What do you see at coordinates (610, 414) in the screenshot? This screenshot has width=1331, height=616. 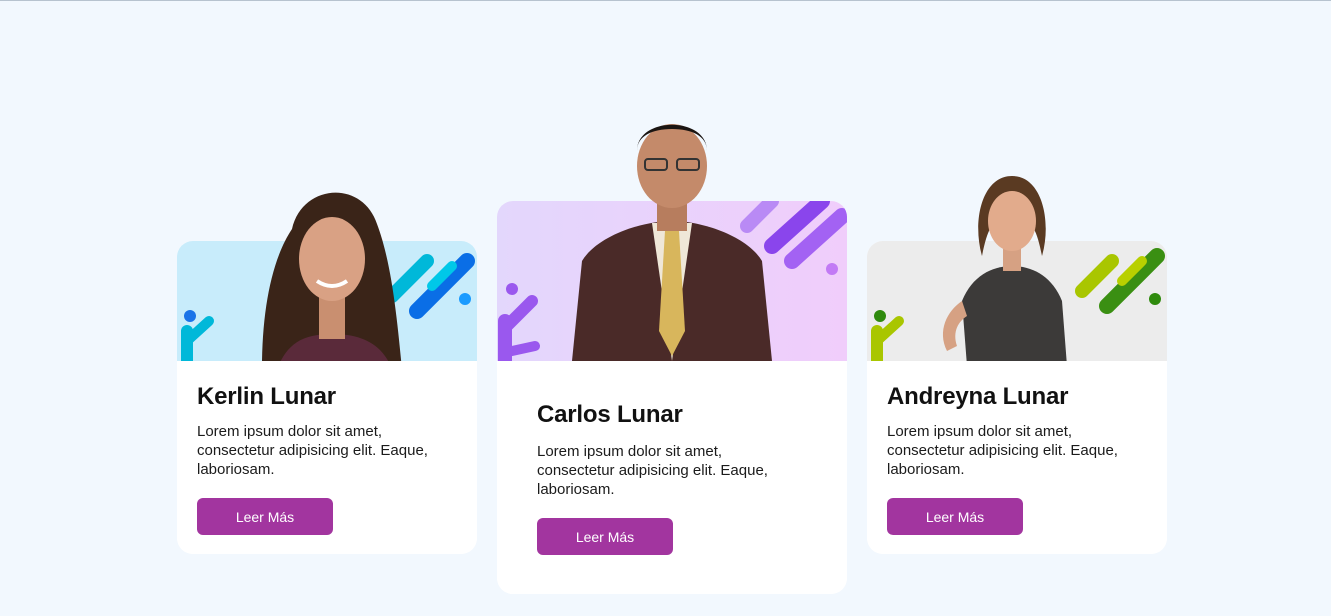 I see `member-name: Carlos Lunar` at bounding box center [610, 414].